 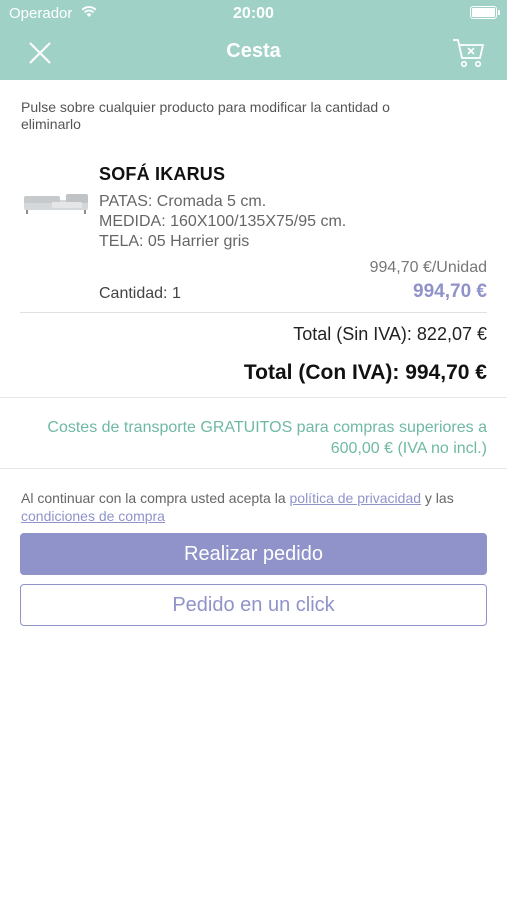 What do you see at coordinates (485, 12) in the screenshot?
I see `battery-icon` at bounding box center [485, 12].